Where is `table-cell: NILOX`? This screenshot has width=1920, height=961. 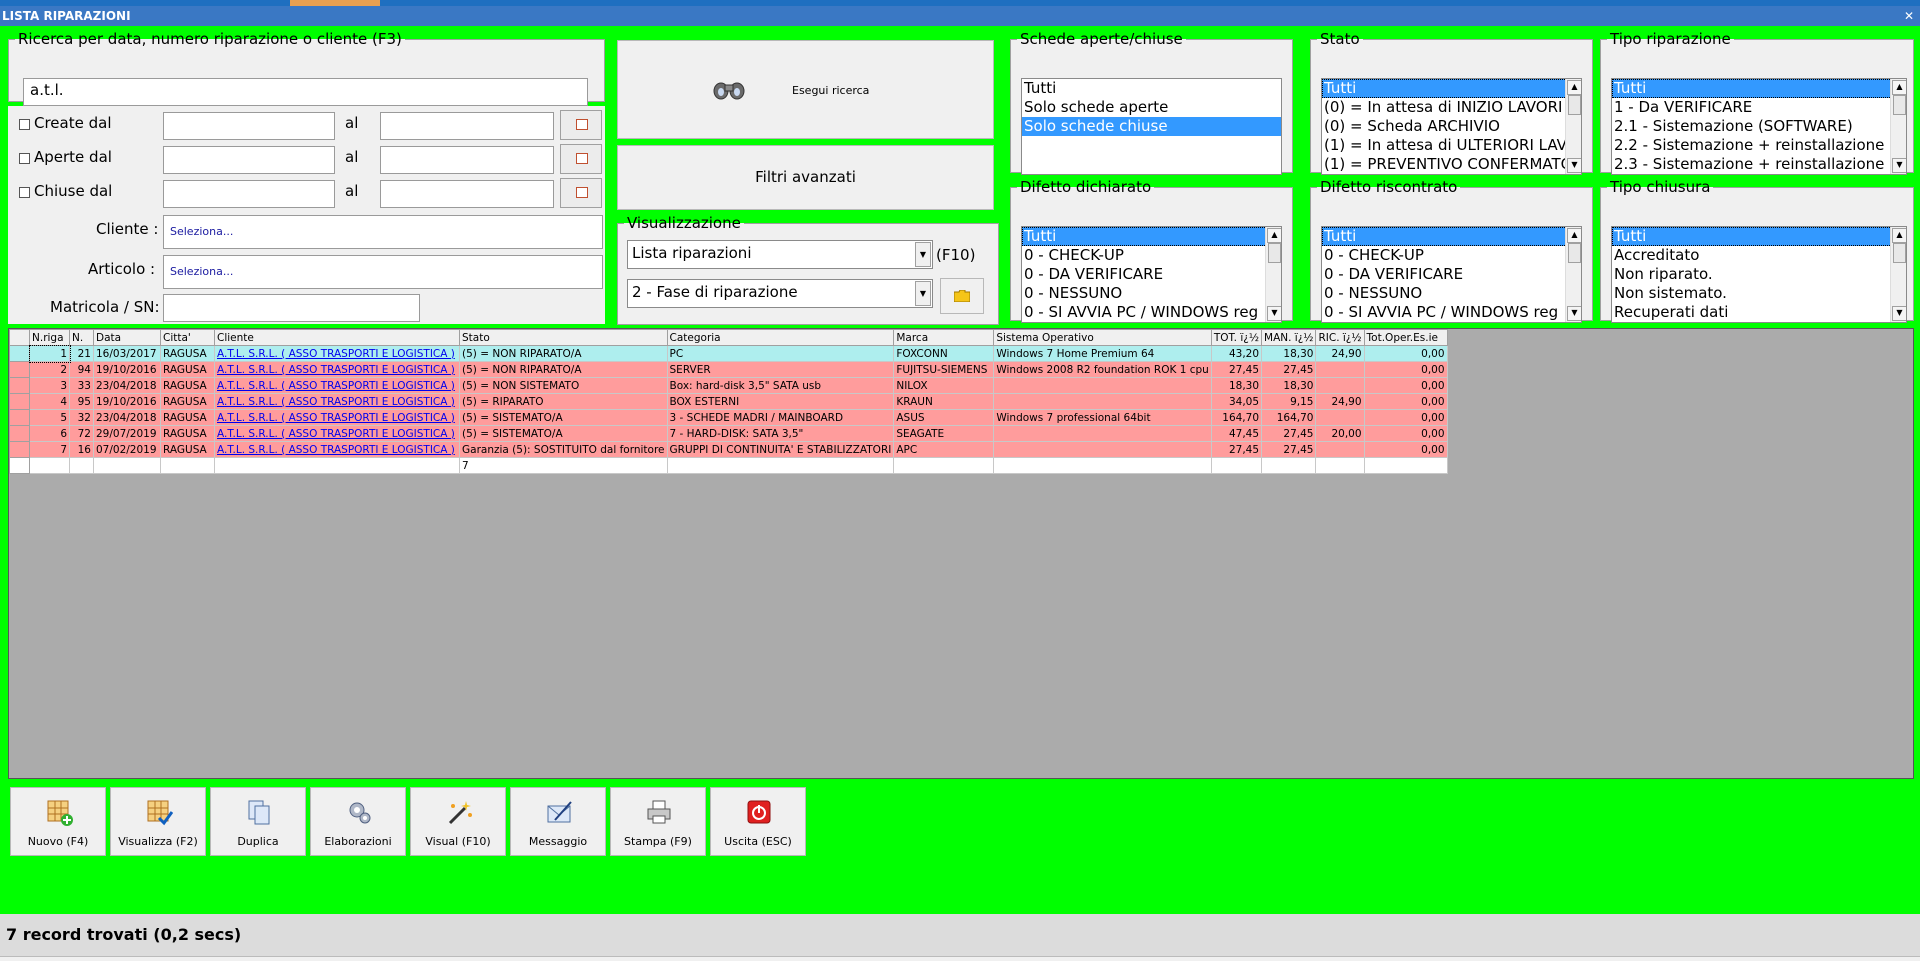
table-cell: NILOX is located at coordinates (944, 385).